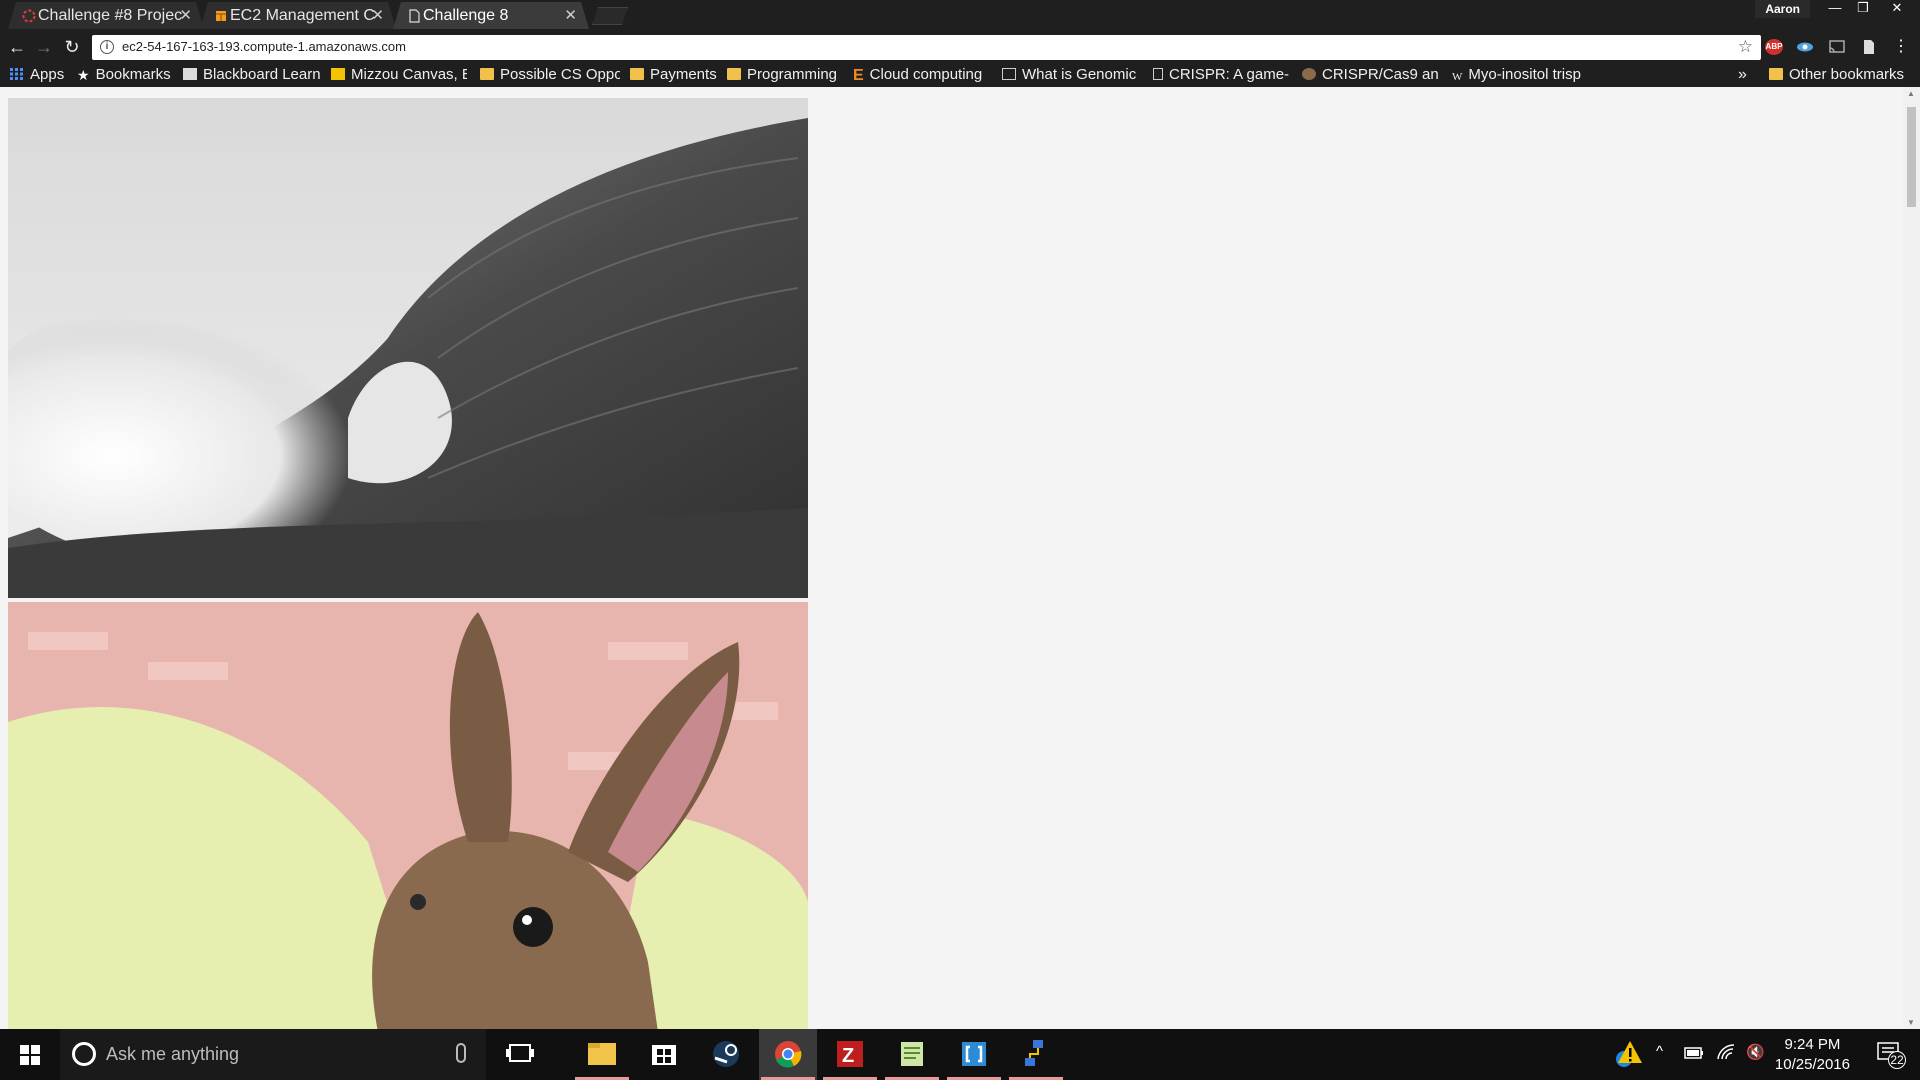 This screenshot has height=1080, width=1920. What do you see at coordinates (1911, 1022) in the screenshot?
I see `scroll-down-arrow-icon: ▼` at bounding box center [1911, 1022].